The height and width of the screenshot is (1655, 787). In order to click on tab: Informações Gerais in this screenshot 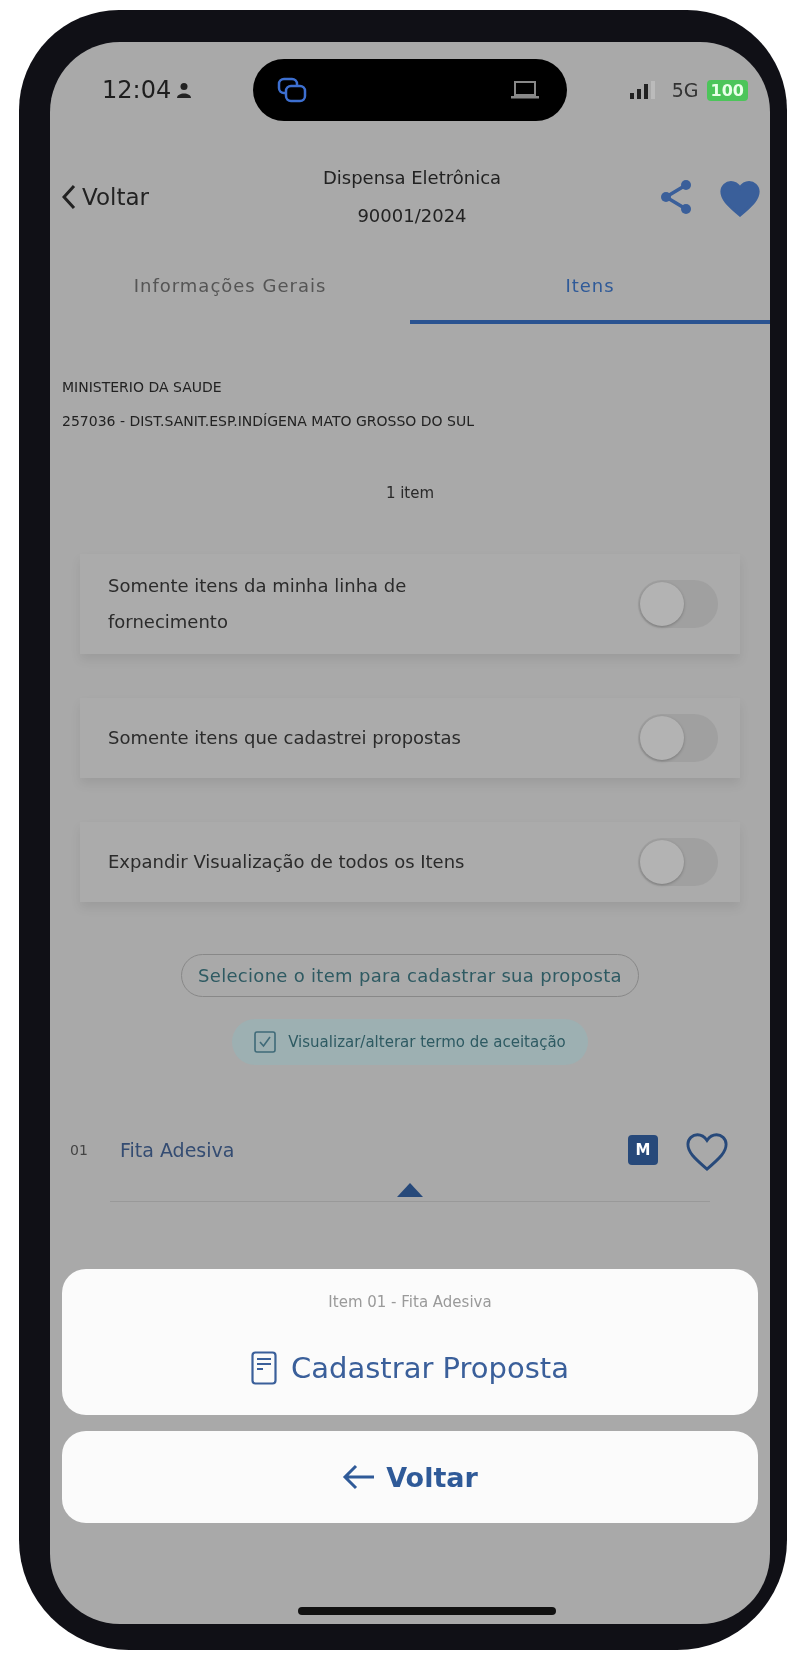, I will do `click(230, 291)`.